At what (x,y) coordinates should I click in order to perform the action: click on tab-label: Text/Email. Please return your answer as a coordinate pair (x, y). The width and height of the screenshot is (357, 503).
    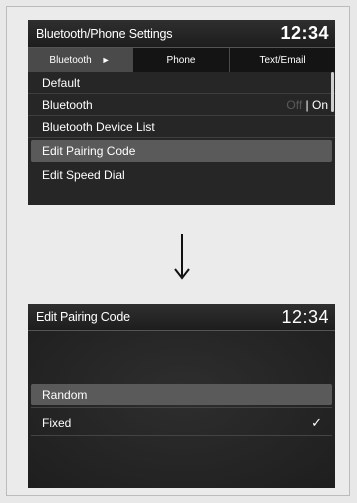
    Looking at the image, I should click on (282, 60).